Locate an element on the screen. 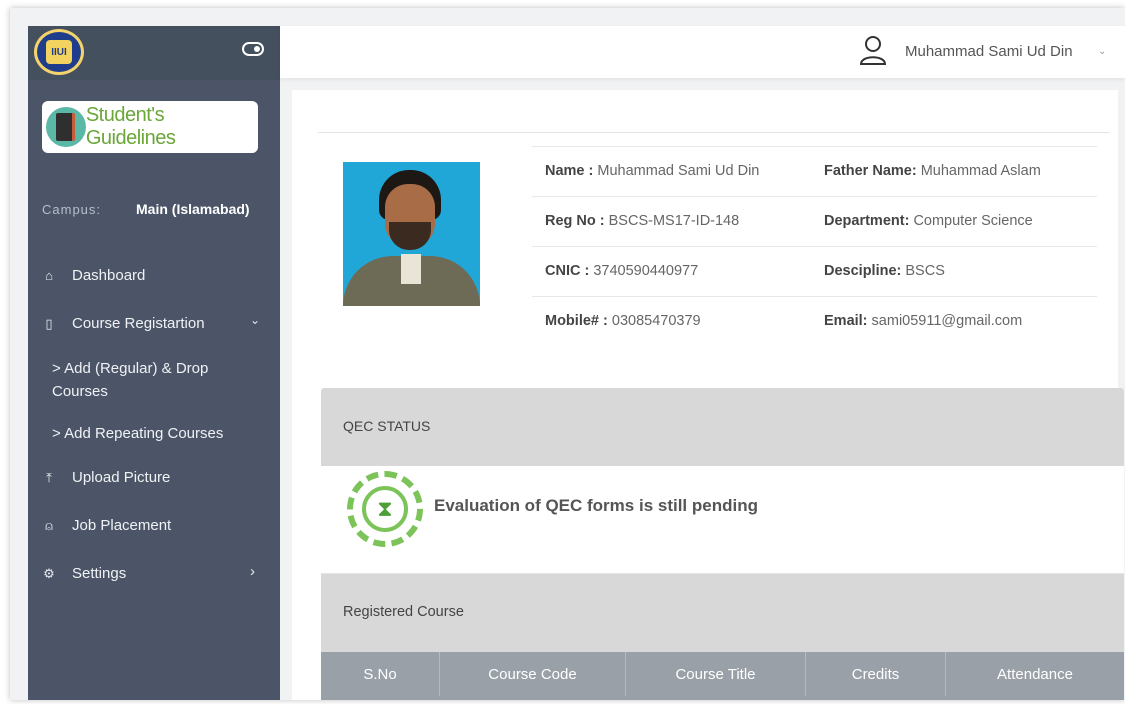 The image size is (1125, 704). profile-photo is located at coordinates (411, 234).